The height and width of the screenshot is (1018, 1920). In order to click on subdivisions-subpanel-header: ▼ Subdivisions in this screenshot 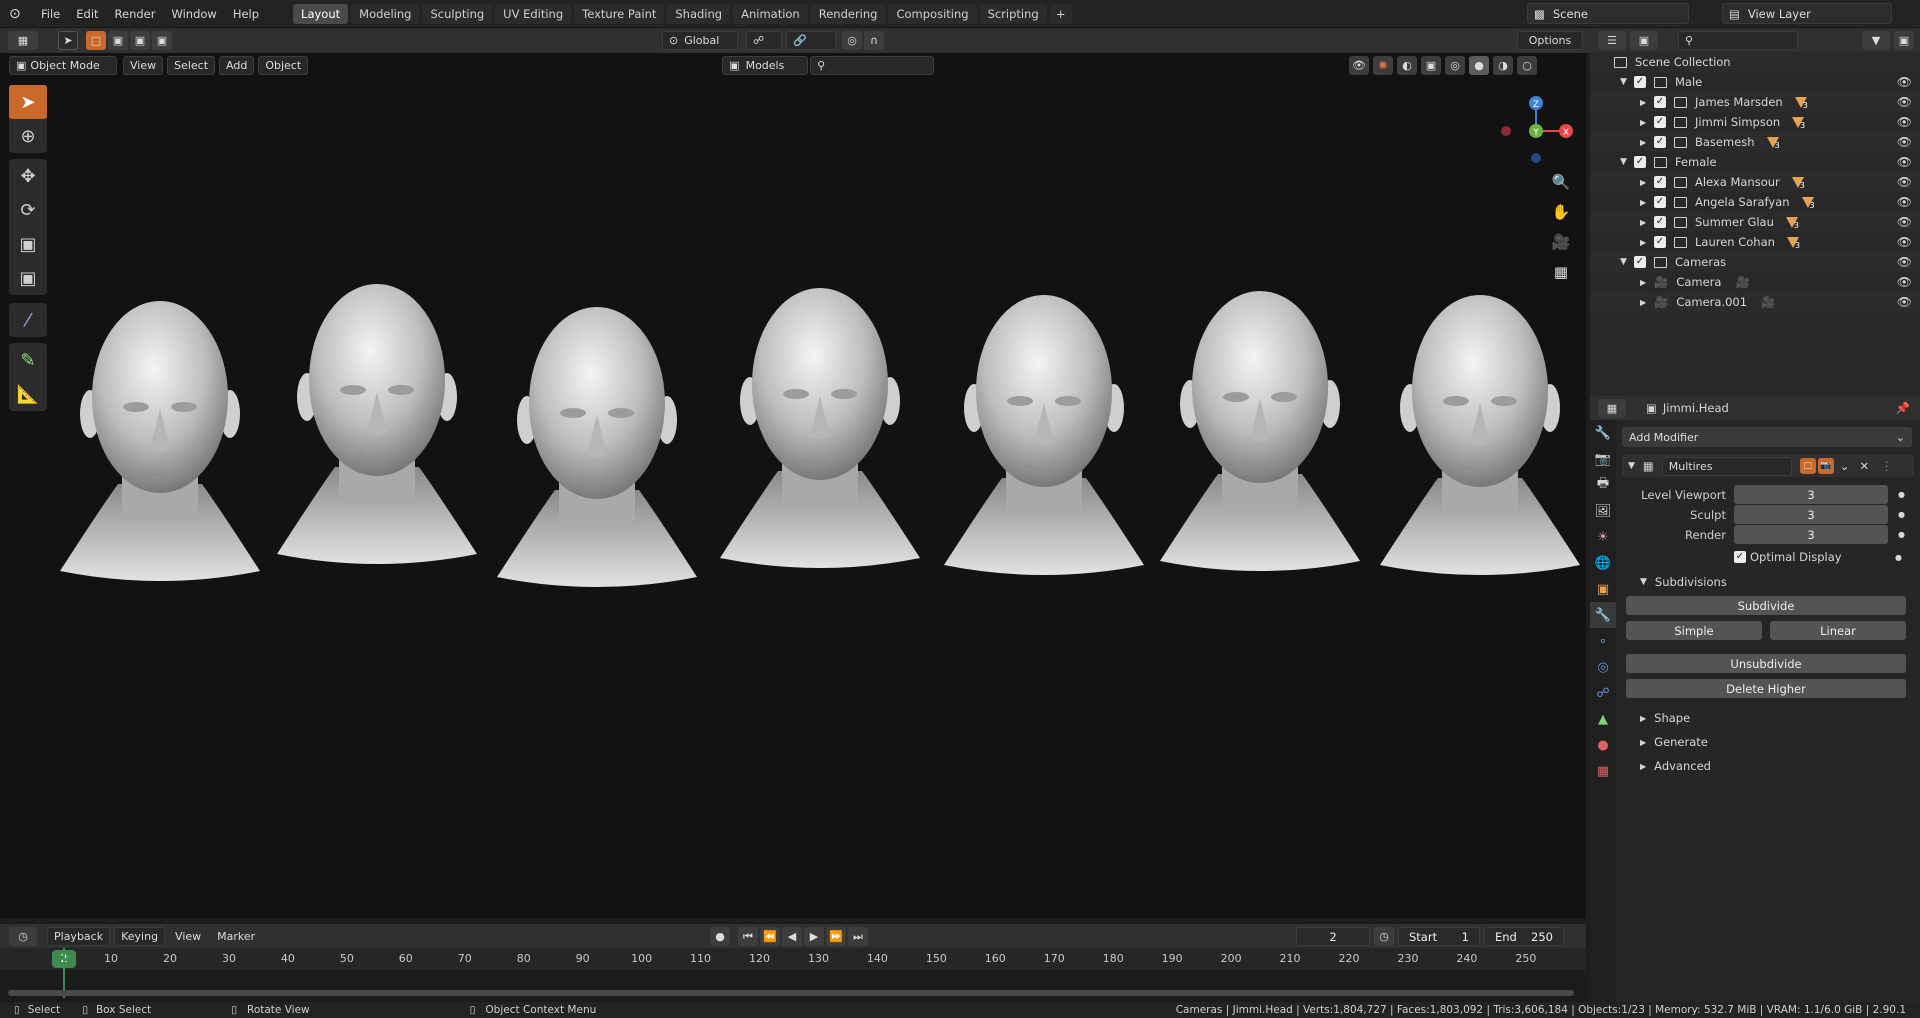, I will do `click(1768, 582)`.